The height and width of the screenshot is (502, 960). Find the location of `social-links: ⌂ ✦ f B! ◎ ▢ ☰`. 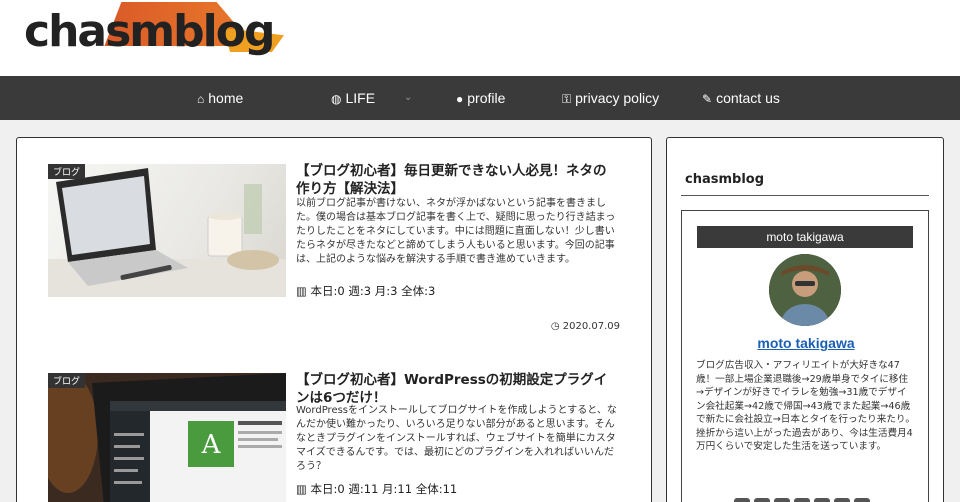

social-links: ⌂ ✦ f B! ◎ ▢ ☰ is located at coordinates (804, 497).